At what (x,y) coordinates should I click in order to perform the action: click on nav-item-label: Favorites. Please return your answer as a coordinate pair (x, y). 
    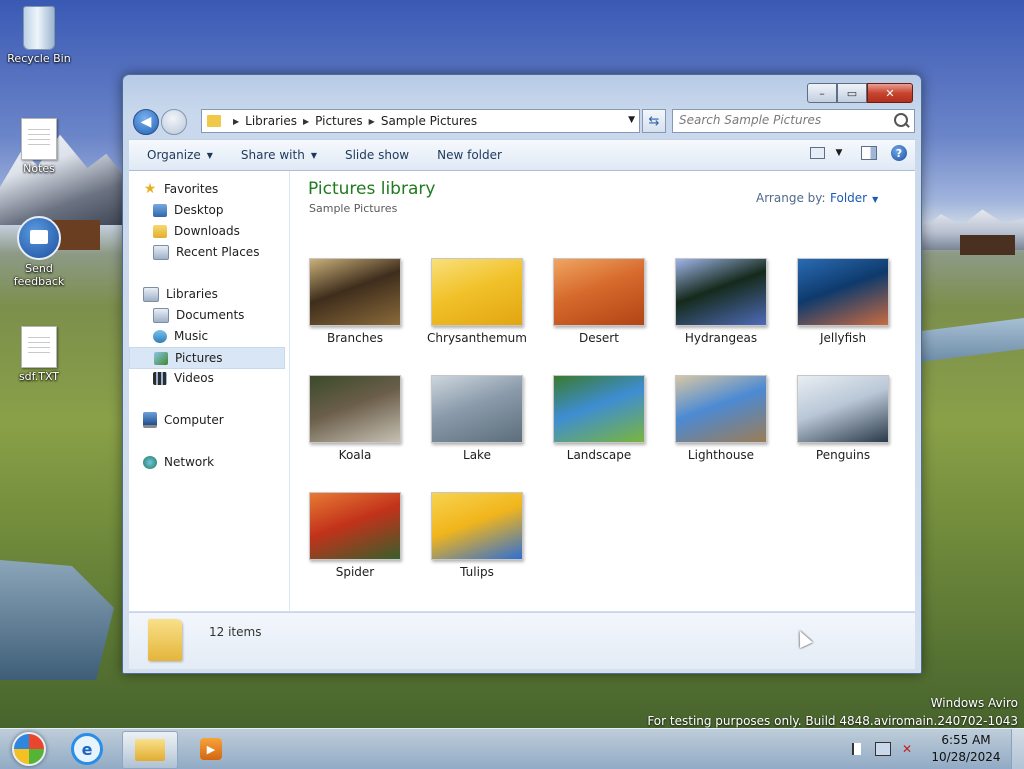
    Looking at the image, I should click on (191, 189).